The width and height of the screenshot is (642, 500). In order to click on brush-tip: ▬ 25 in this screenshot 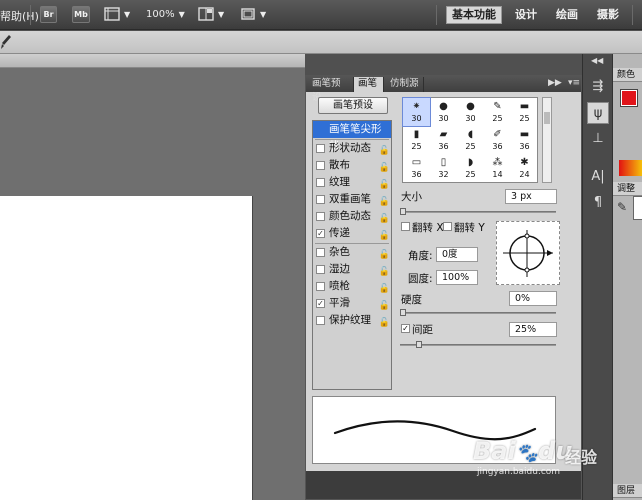, I will do `click(524, 112)`.